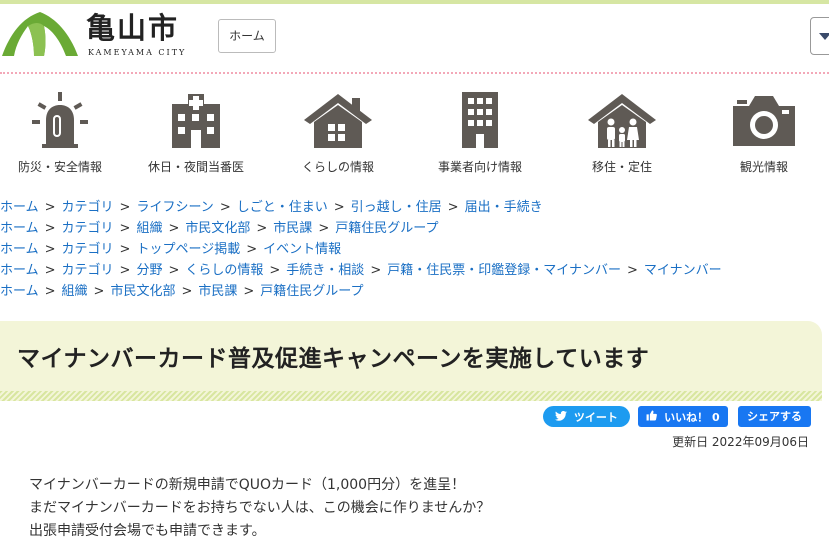  Describe the element at coordinates (282, 207) in the screenshot. I see `breadcrumb-link: しごと・住まい` at that location.